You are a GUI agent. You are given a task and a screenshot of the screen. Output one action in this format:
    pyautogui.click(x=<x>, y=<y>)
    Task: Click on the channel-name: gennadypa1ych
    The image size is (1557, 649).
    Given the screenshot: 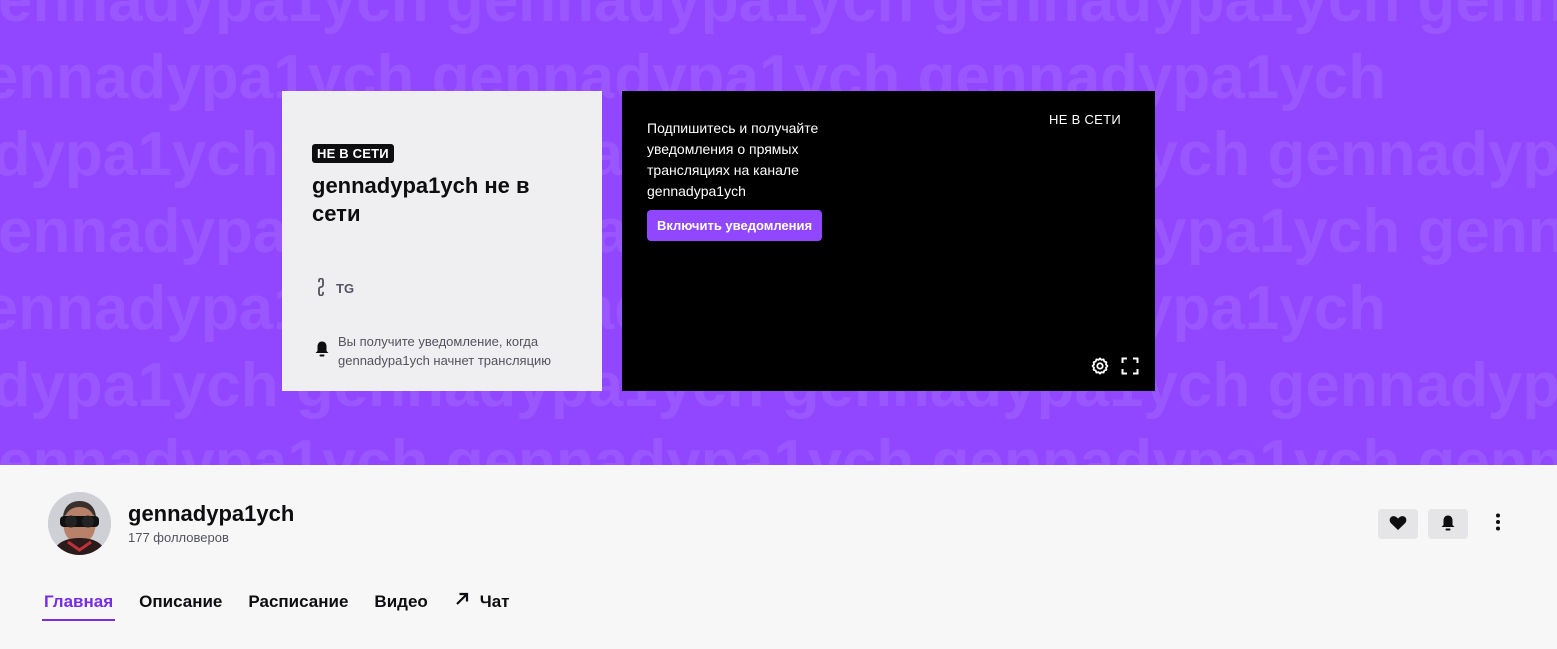 What is the action you would take?
    pyautogui.click(x=211, y=514)
    